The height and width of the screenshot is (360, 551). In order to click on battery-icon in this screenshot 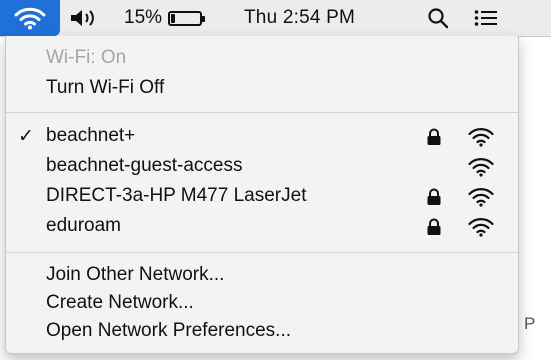, I will do `click(187, 18)`.